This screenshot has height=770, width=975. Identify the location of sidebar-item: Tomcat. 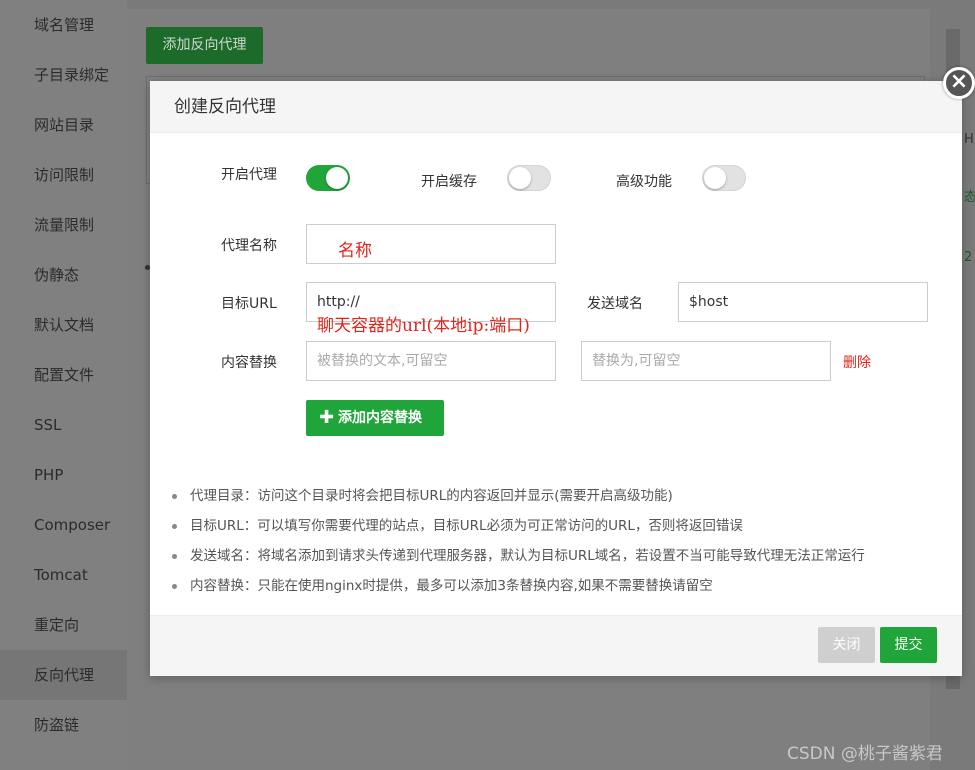
(63, 575).